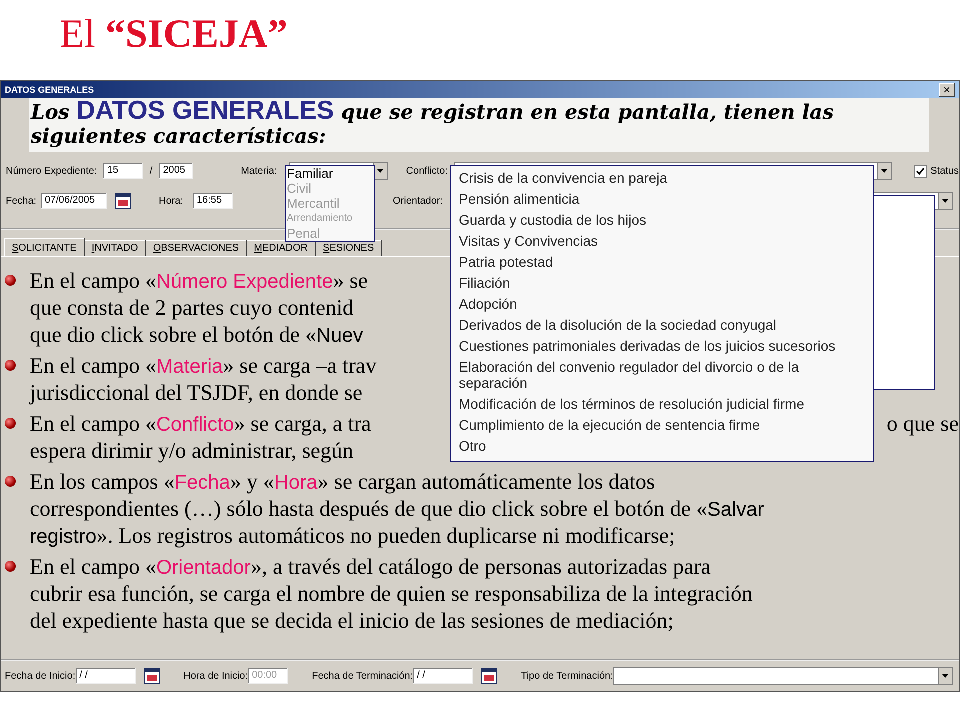 This screenshot has width=960, height=720. Describe the element at coordinates (662, 199) in the screenshot. I see `dropdown-option: Pensión alimenticia` at that location.